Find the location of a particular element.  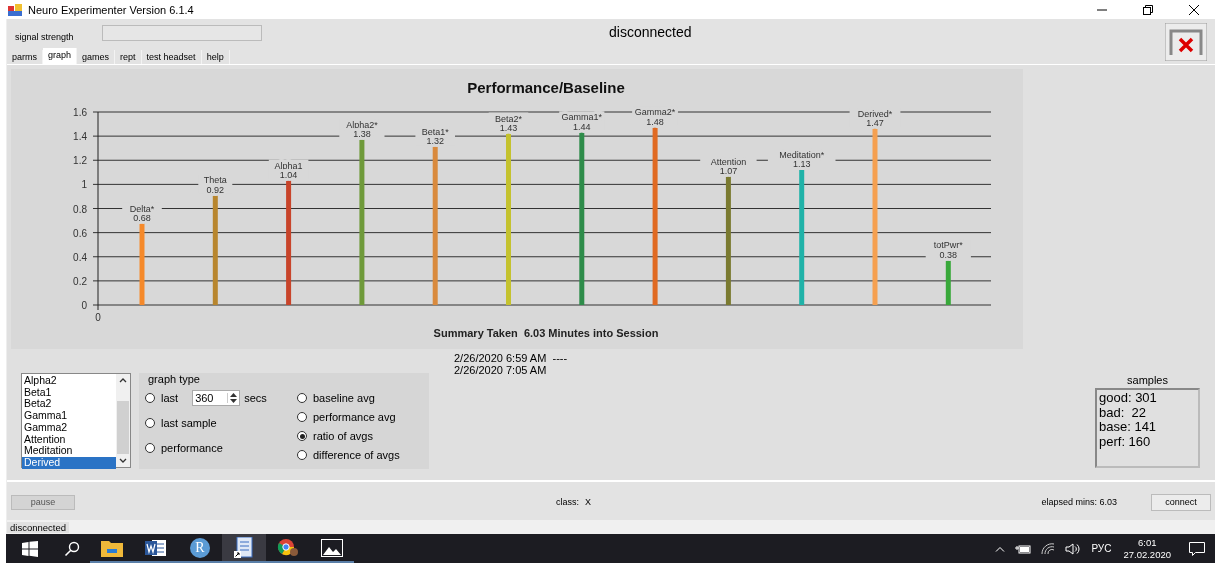

clock: 6:01 27.02.2020 is located at coordinates (1147, 548).